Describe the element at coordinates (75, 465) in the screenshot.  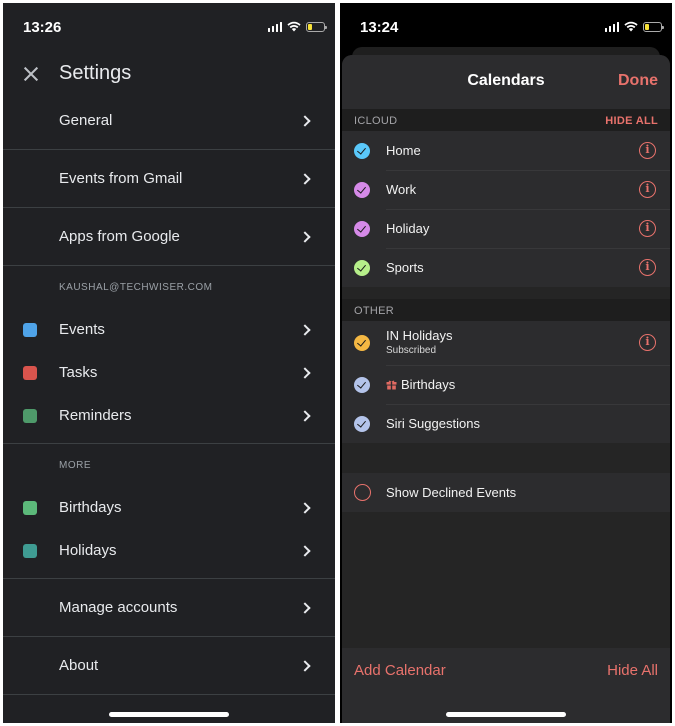
I see `more-label: MORE` at that location.